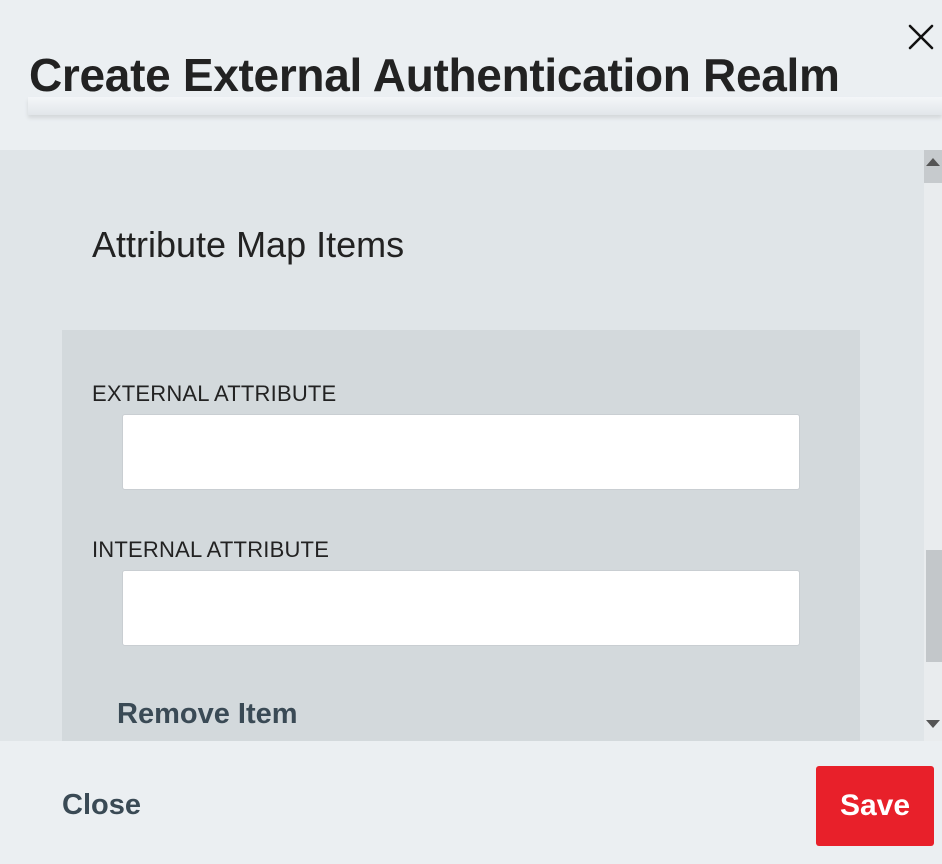  What do you see at coordinates (875, 806) in the screenshot?
I see `save-button: Save` at bounding box center [875, 806].